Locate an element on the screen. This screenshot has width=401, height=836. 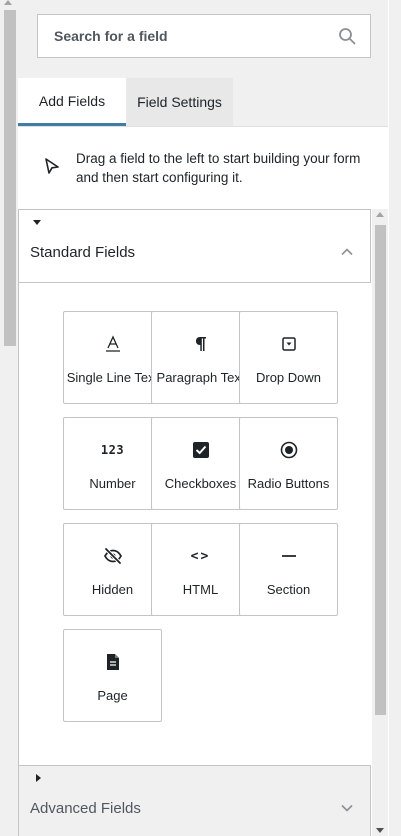
field-search-box is located at coordinates (204, 36).